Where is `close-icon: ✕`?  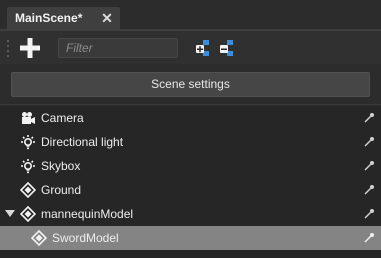
close-icon: ✕ is located at coordinates (107, 18).